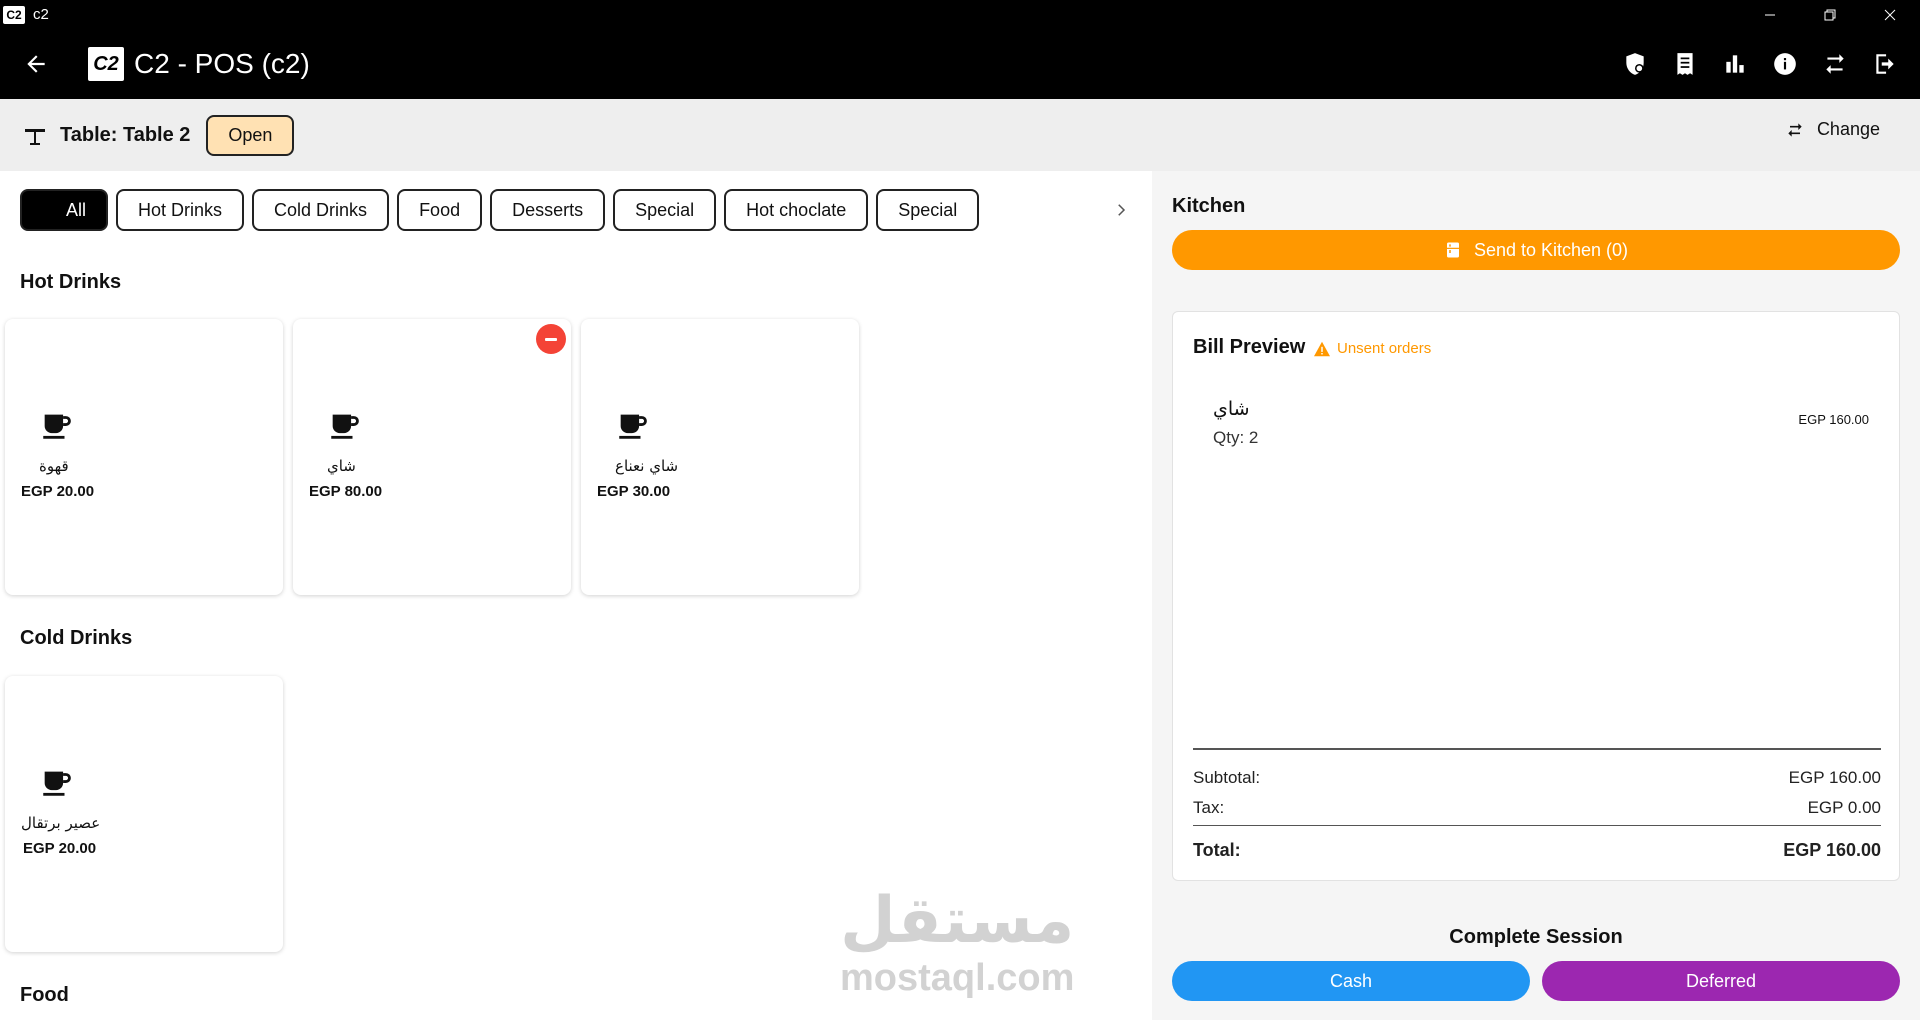 The width and height of the screenshot is (1920, 1020). What do you see at coordinates (796, 210) in the screenshot?
I see `category-tab-hot-chocolate: Hot choclate` at bounding box center [796, 210].